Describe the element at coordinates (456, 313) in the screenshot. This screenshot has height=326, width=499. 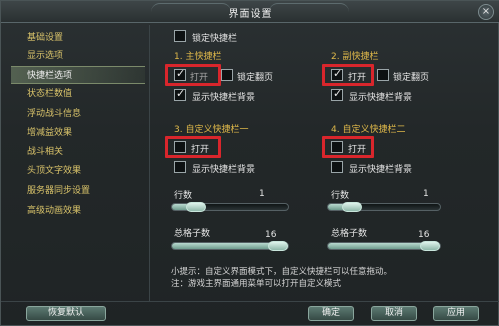
I see `apply-button: 应用` at that location.